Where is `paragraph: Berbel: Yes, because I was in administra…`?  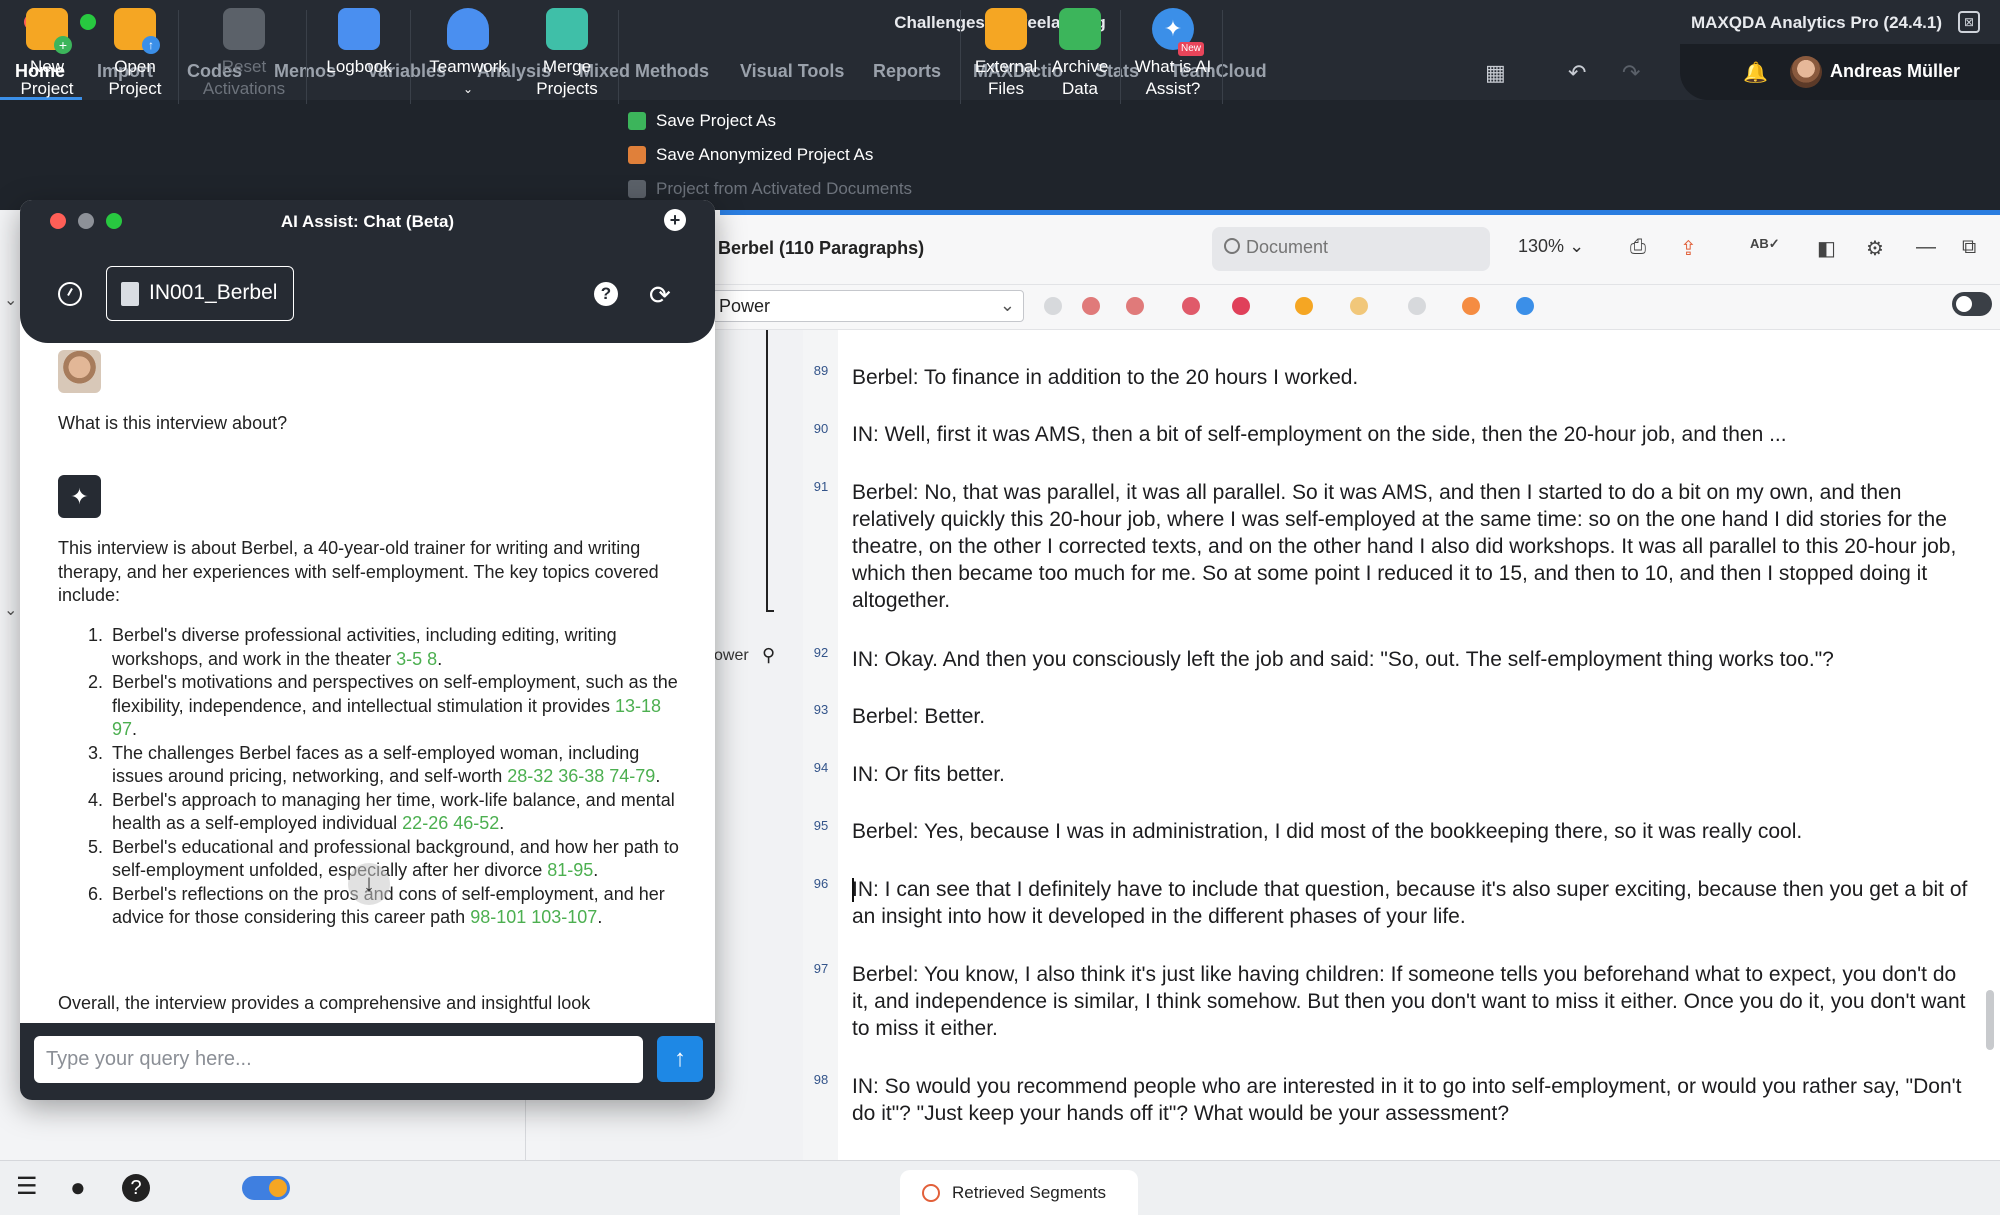 paragraph: Berbel: Yes, because I was in administra… is located at coordinates (1412, 831).